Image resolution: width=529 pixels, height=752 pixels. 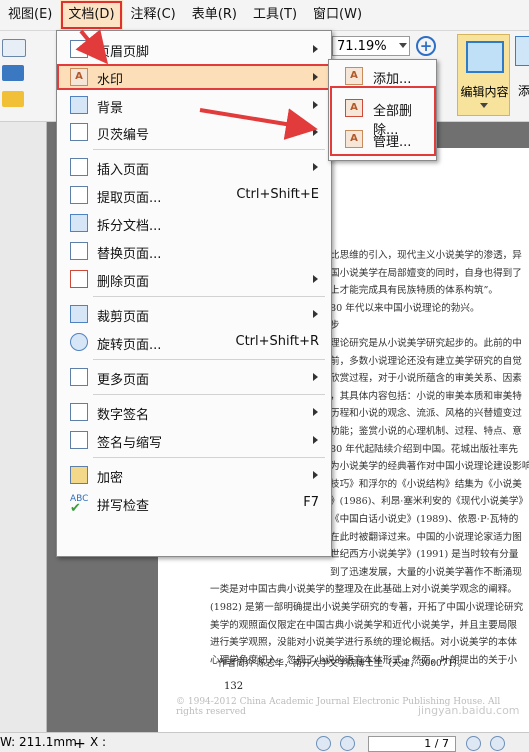 What do you see at coordinates (522, 51) in the screenshot?
I see `add-image-icon` at bounding box center [522, 51].